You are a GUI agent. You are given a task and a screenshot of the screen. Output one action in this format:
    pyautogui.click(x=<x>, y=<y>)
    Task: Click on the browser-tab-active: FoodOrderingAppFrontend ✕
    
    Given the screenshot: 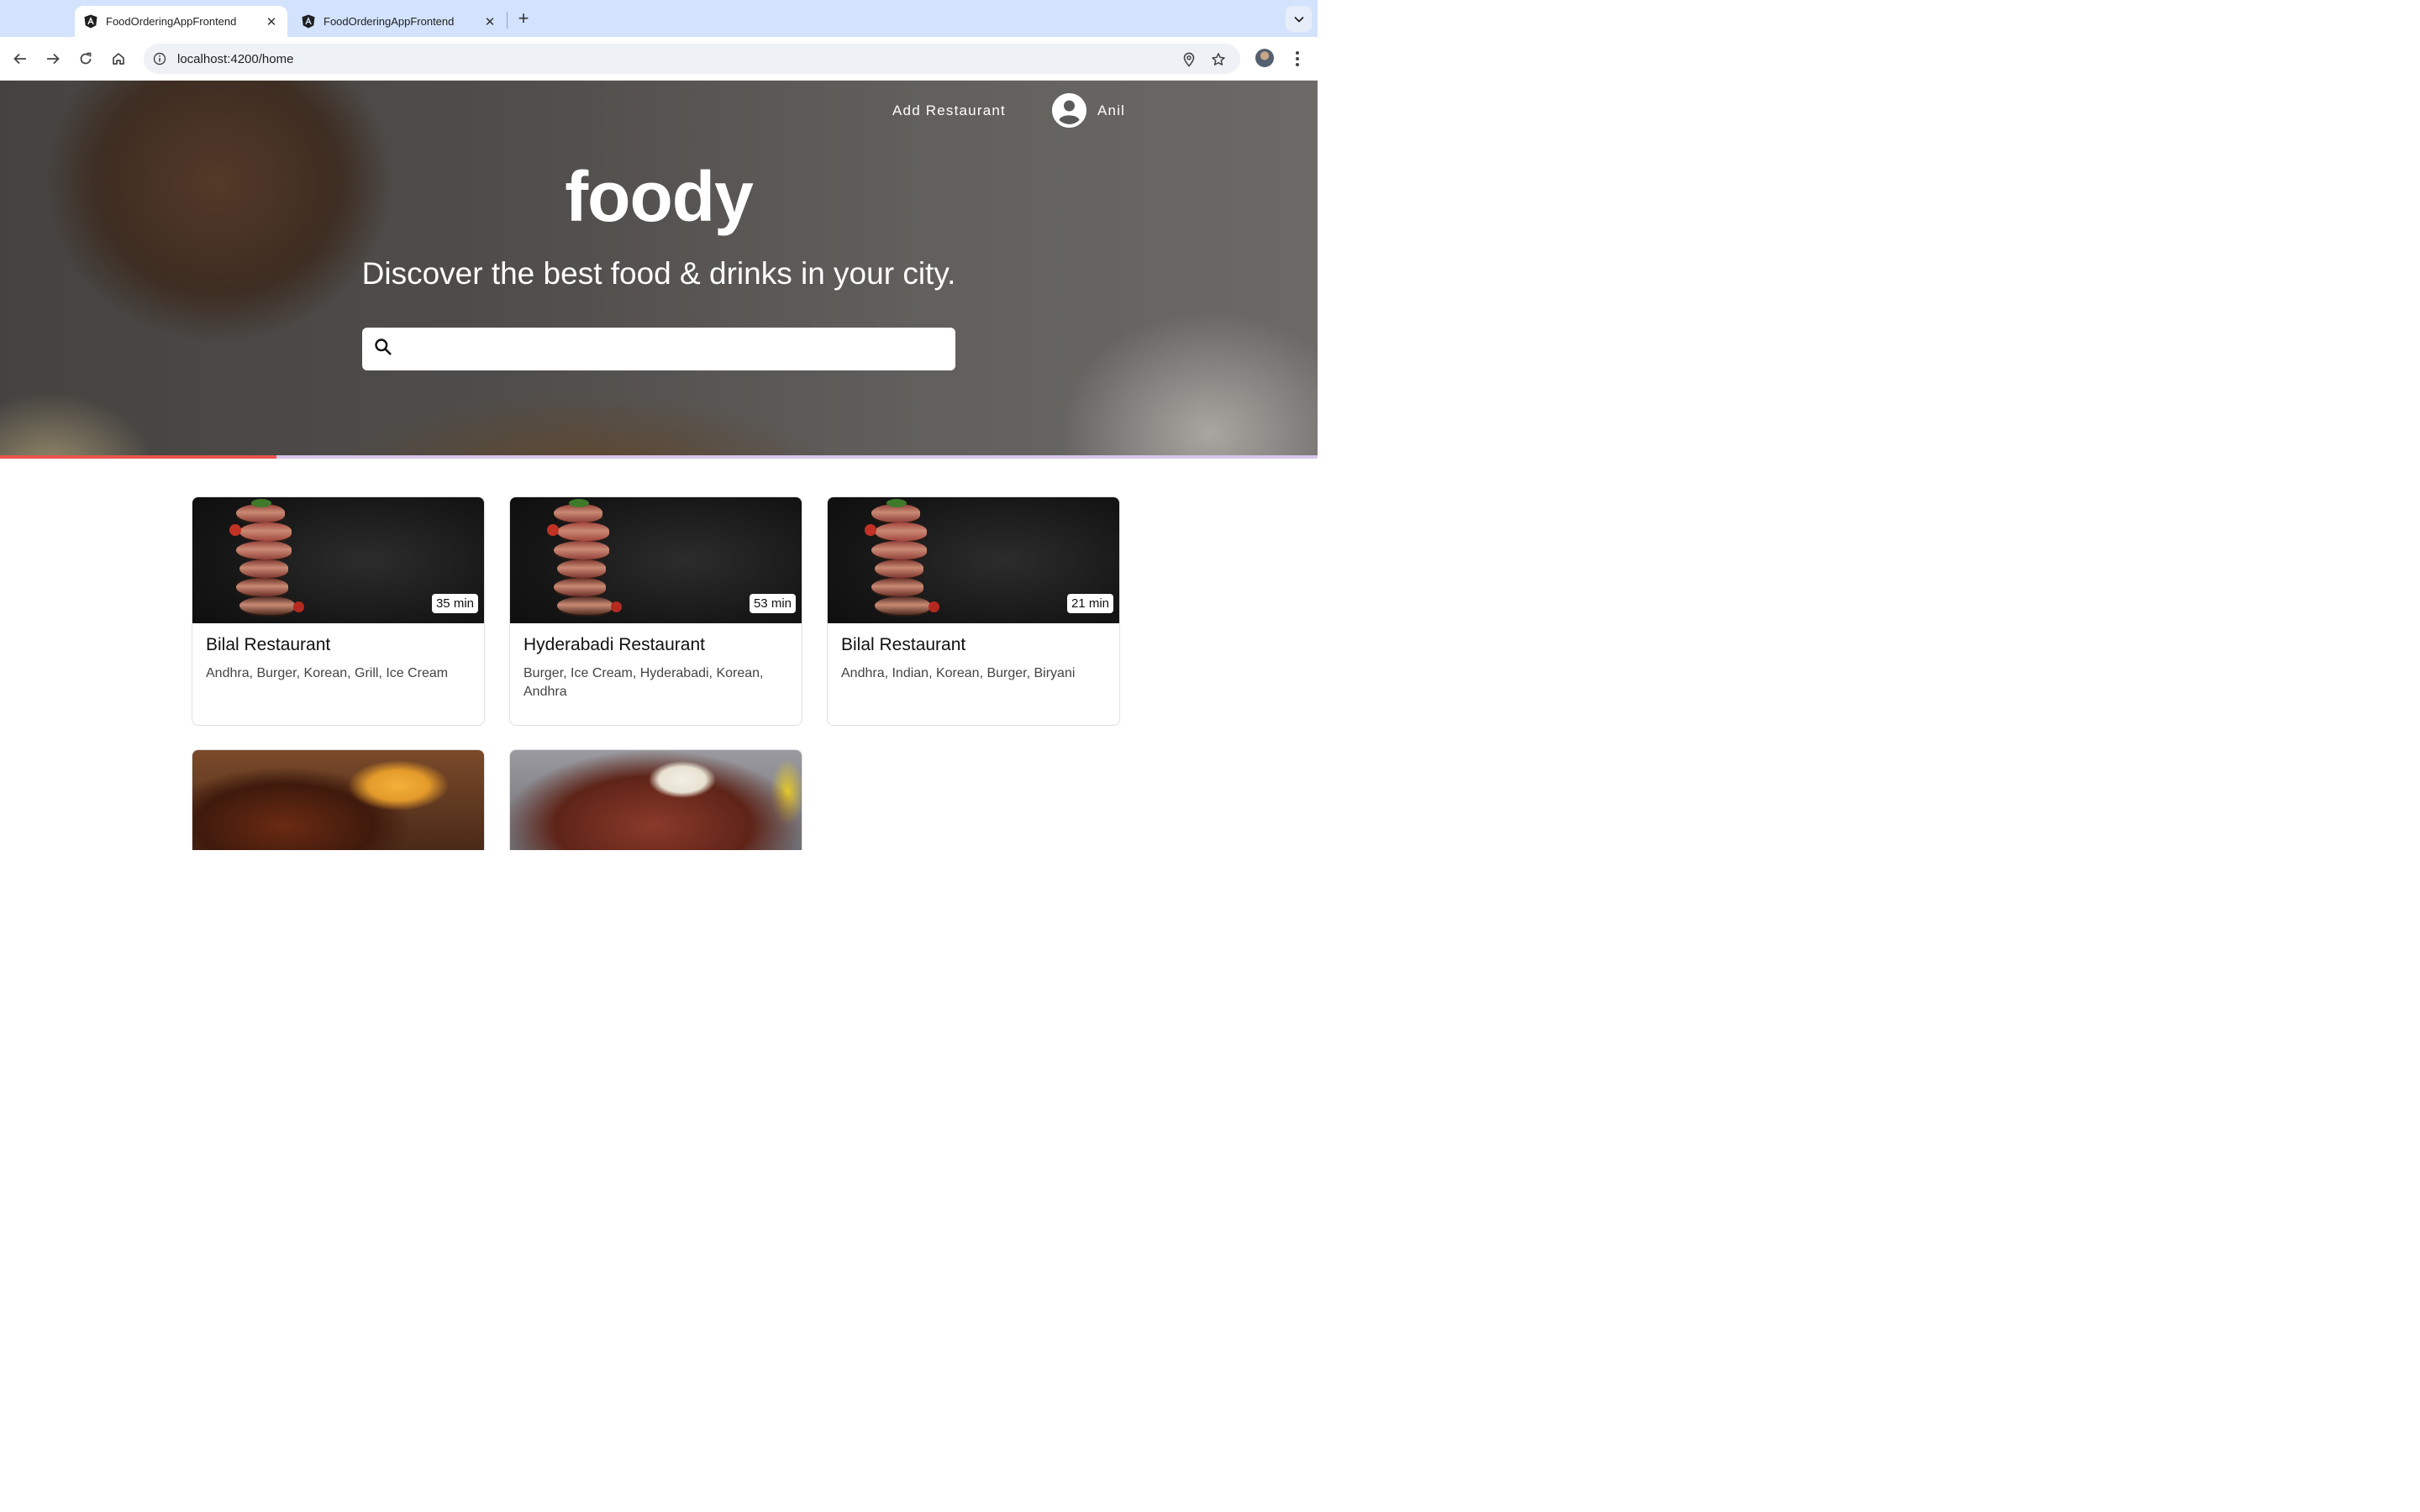 What is the action you would take?
    pyautogui.click(x=181, y=21)
    